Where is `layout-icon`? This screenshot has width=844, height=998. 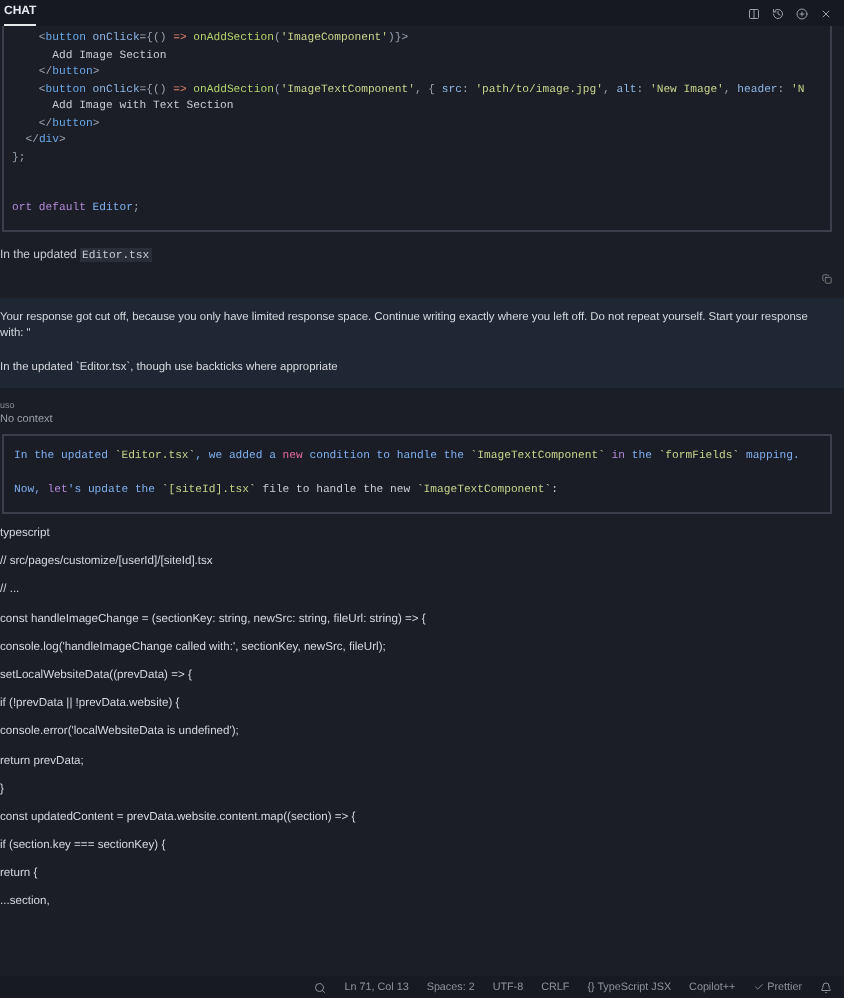
layout-icon is located at coordinates (754, 13).